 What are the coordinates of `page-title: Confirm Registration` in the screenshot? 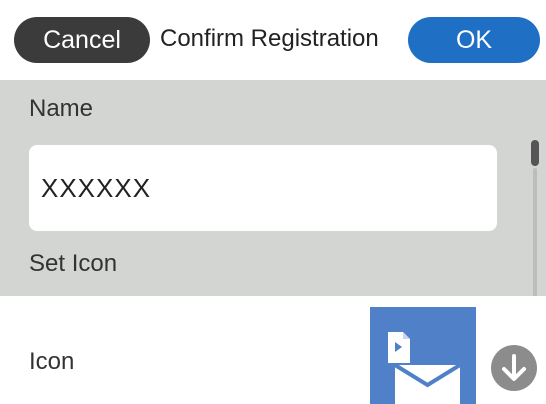 It's located at (269, 38).